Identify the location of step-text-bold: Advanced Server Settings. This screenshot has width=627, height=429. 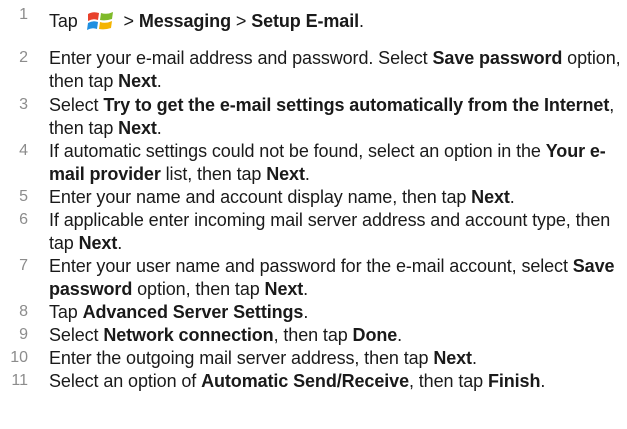
(193, 312).